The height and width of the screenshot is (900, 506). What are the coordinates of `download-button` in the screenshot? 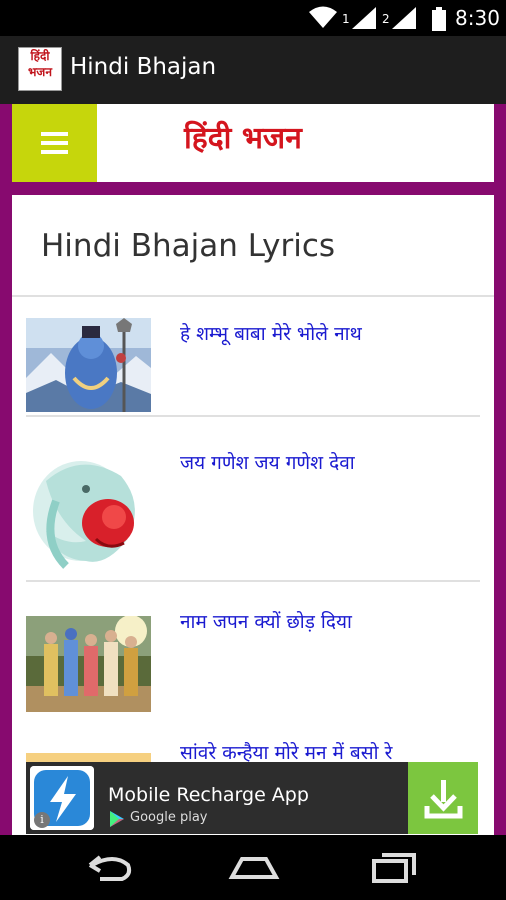 It's located at (443, 798).